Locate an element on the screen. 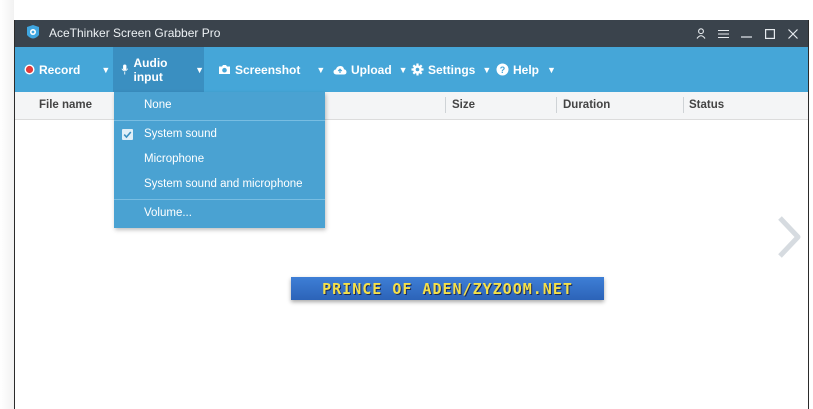 This screenshot has width=813, height=409. watermark-banner: PRINCE OF ADEN/ZYZOOM.NET is located at coordinates (447, 288).